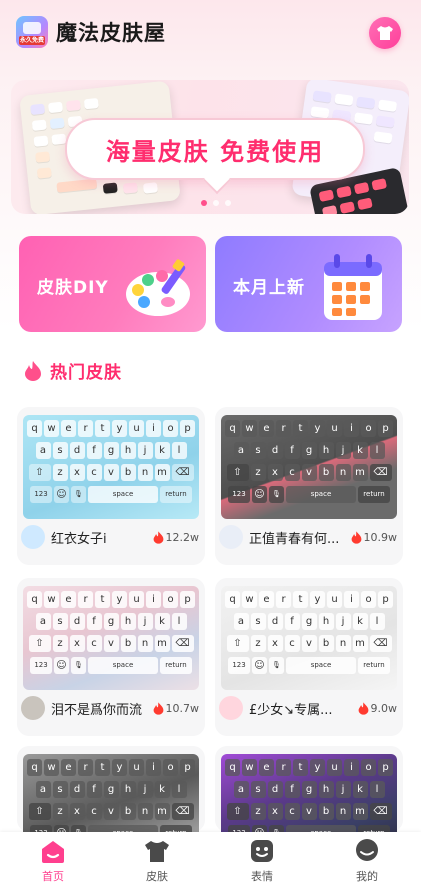  I want to click on key: q, so click(34, 599).